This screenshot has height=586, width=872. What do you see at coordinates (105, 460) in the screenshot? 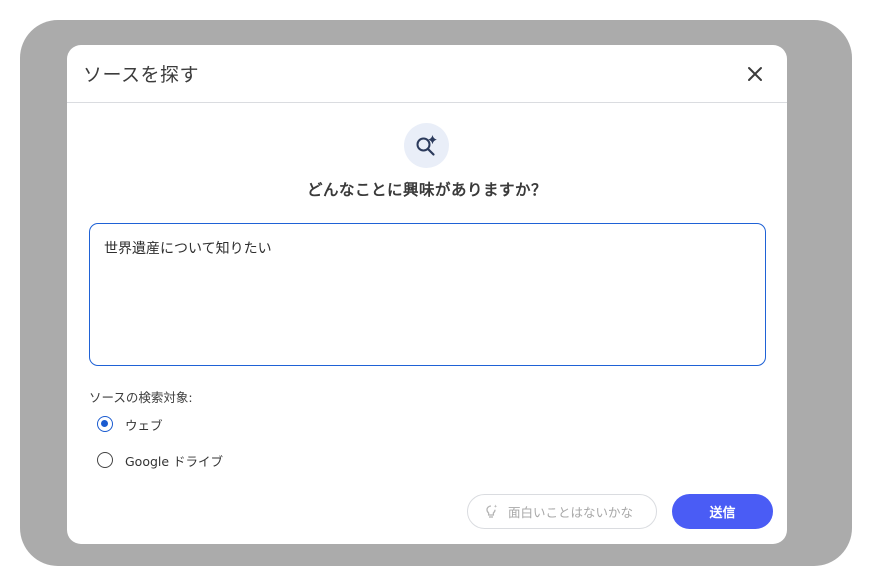
I see `radio-google-drive` at bounding box center [105, 460].